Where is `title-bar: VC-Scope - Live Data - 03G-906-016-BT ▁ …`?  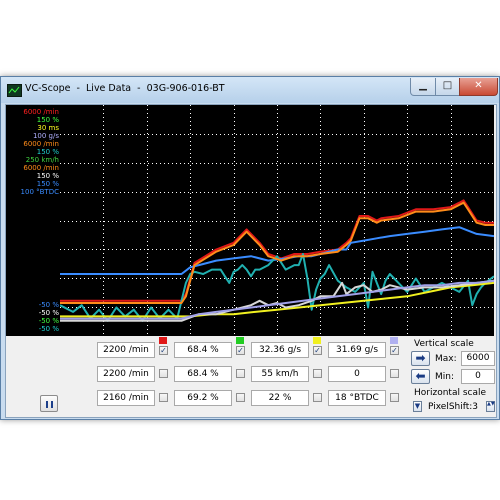
title-bar: VC-Scope - Live Data - 03G-906-016-BT ▁ … is located at coordinates (250, 90).